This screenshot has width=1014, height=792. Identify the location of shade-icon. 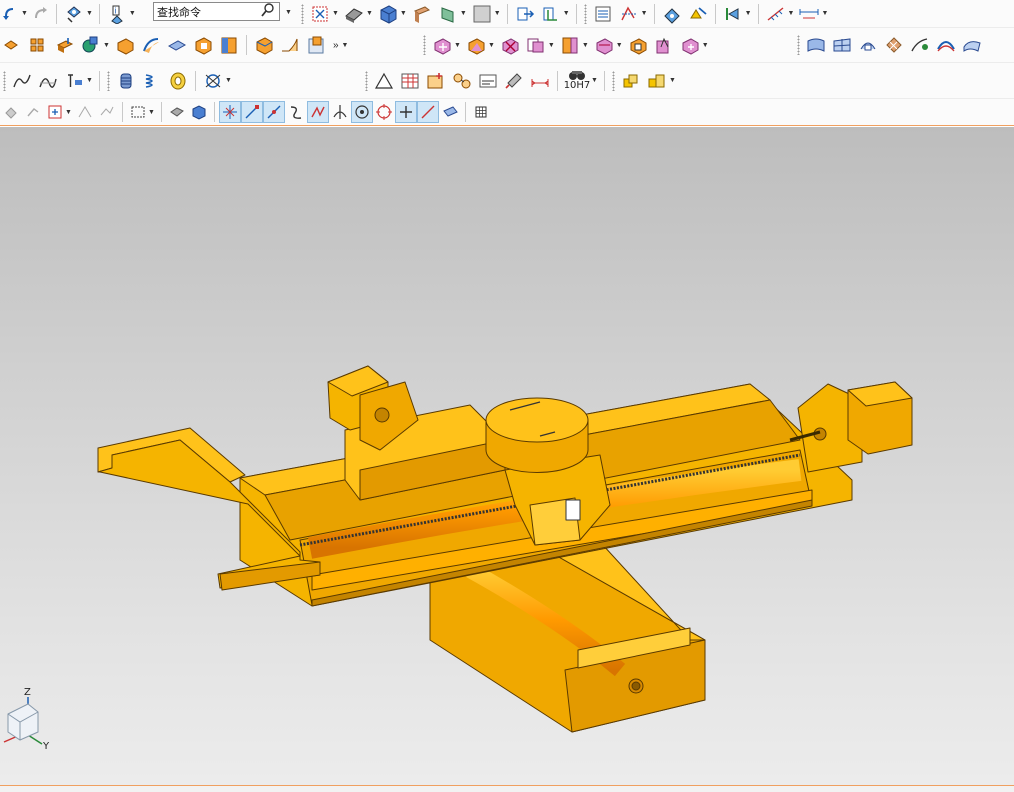
(354, 14).